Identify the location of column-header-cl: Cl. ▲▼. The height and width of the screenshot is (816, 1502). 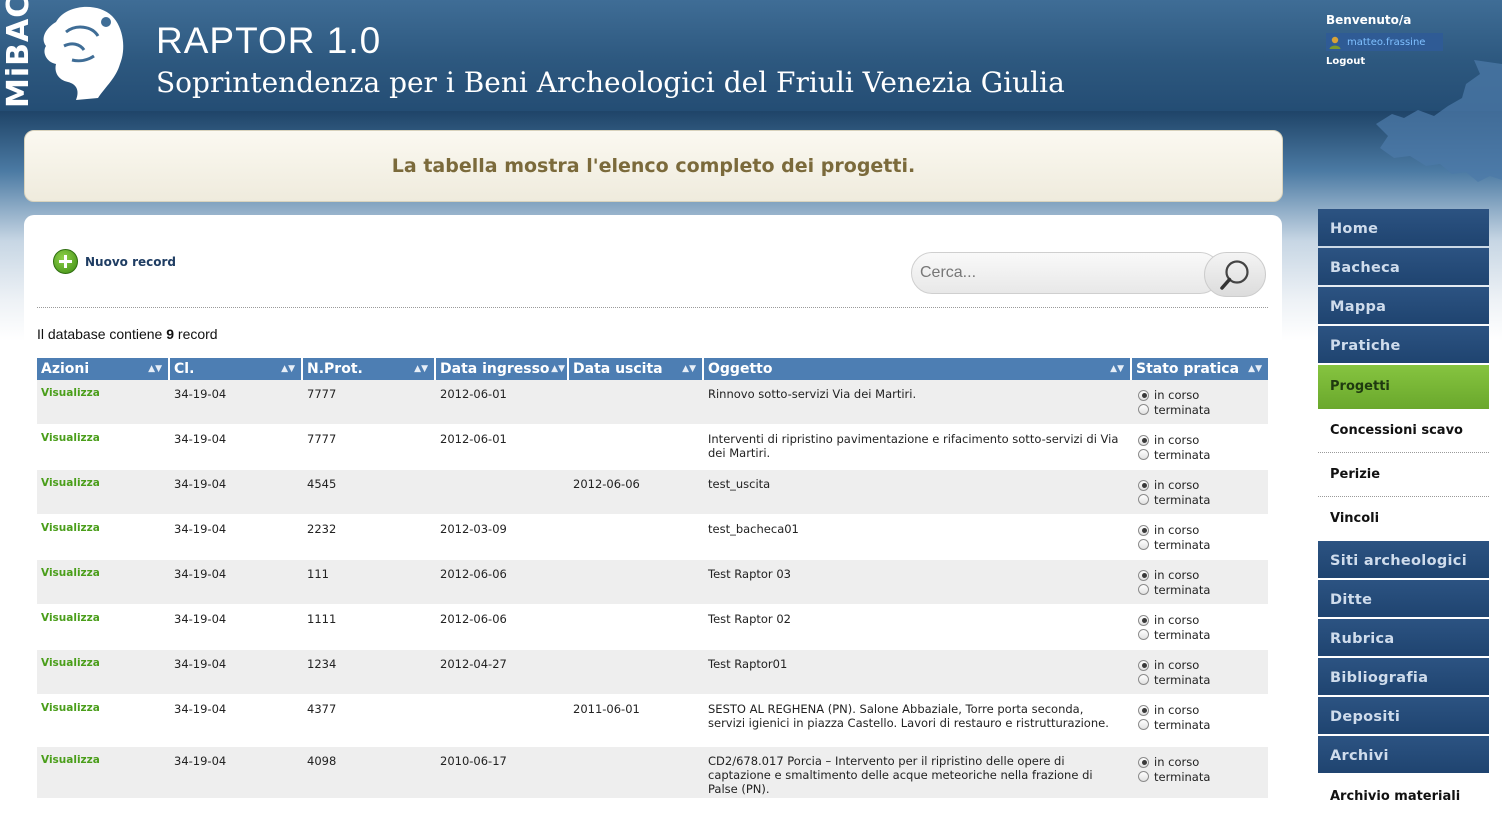
(236, 369).